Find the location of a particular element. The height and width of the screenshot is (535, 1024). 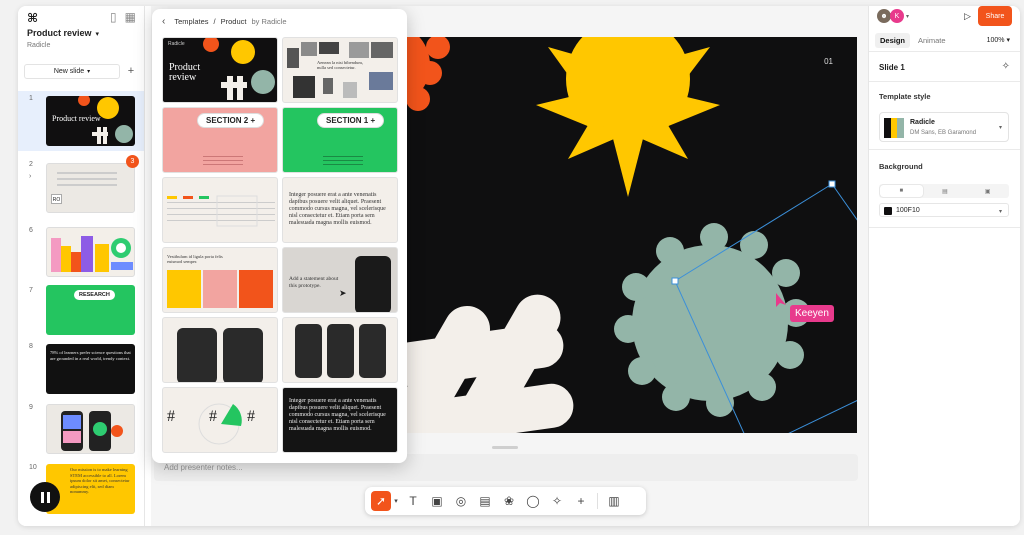

panel-tabs: Design Animate 100% ▾ is located at coordinates (944, 40).